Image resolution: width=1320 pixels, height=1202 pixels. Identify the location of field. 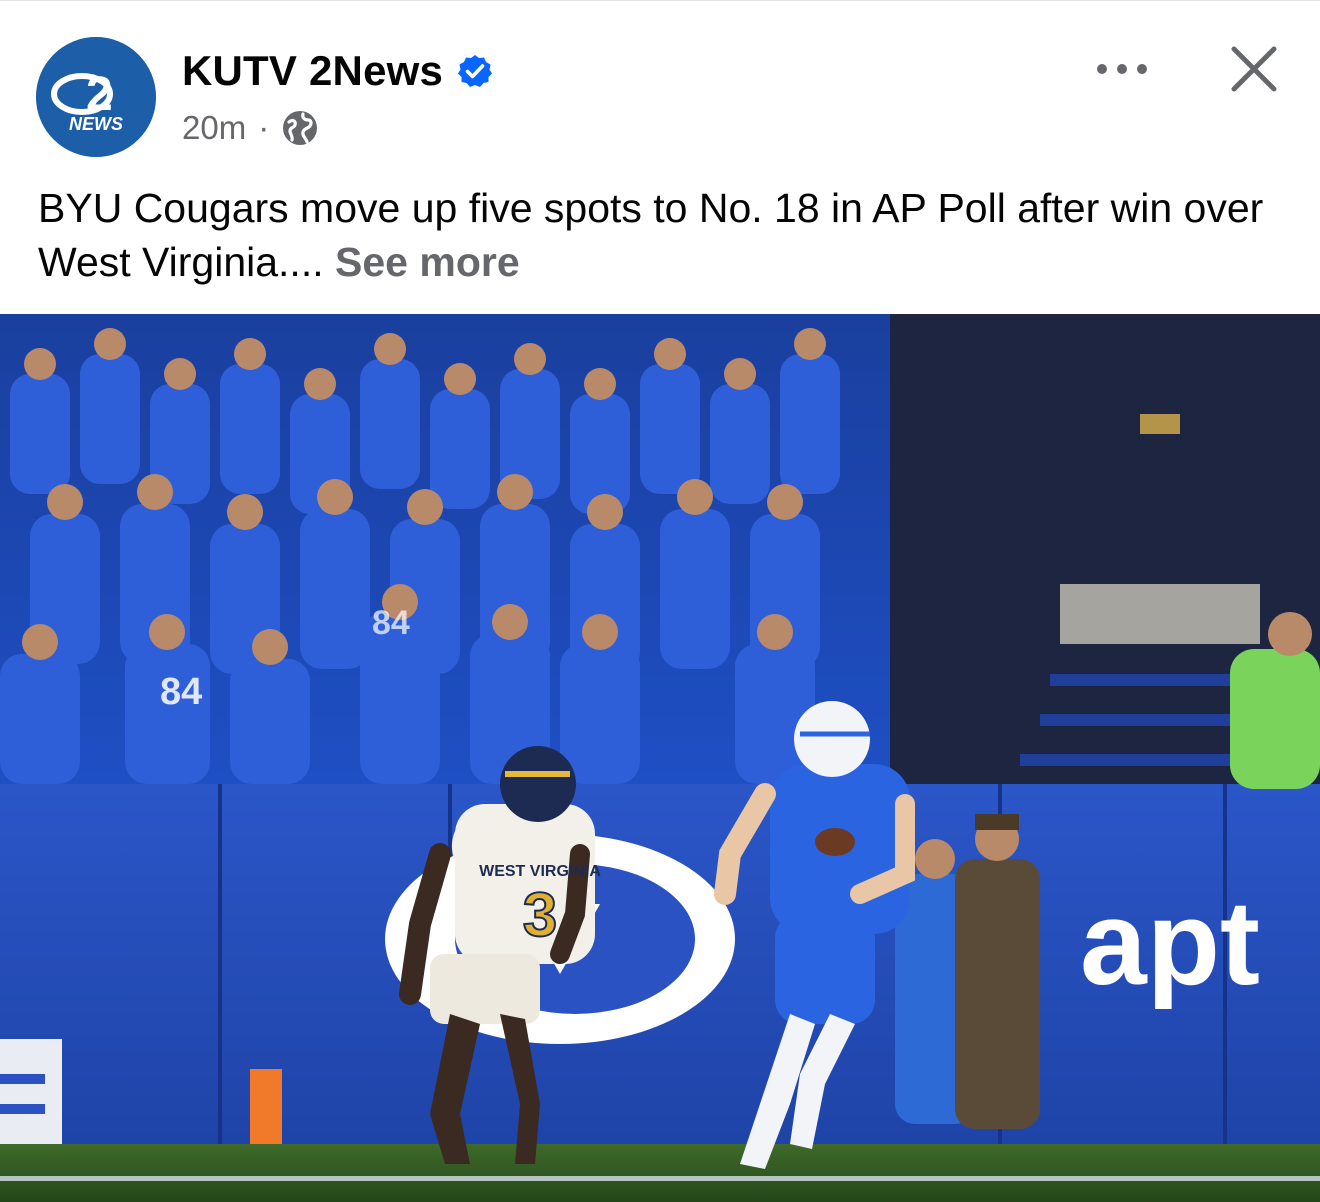
(660, 1173).